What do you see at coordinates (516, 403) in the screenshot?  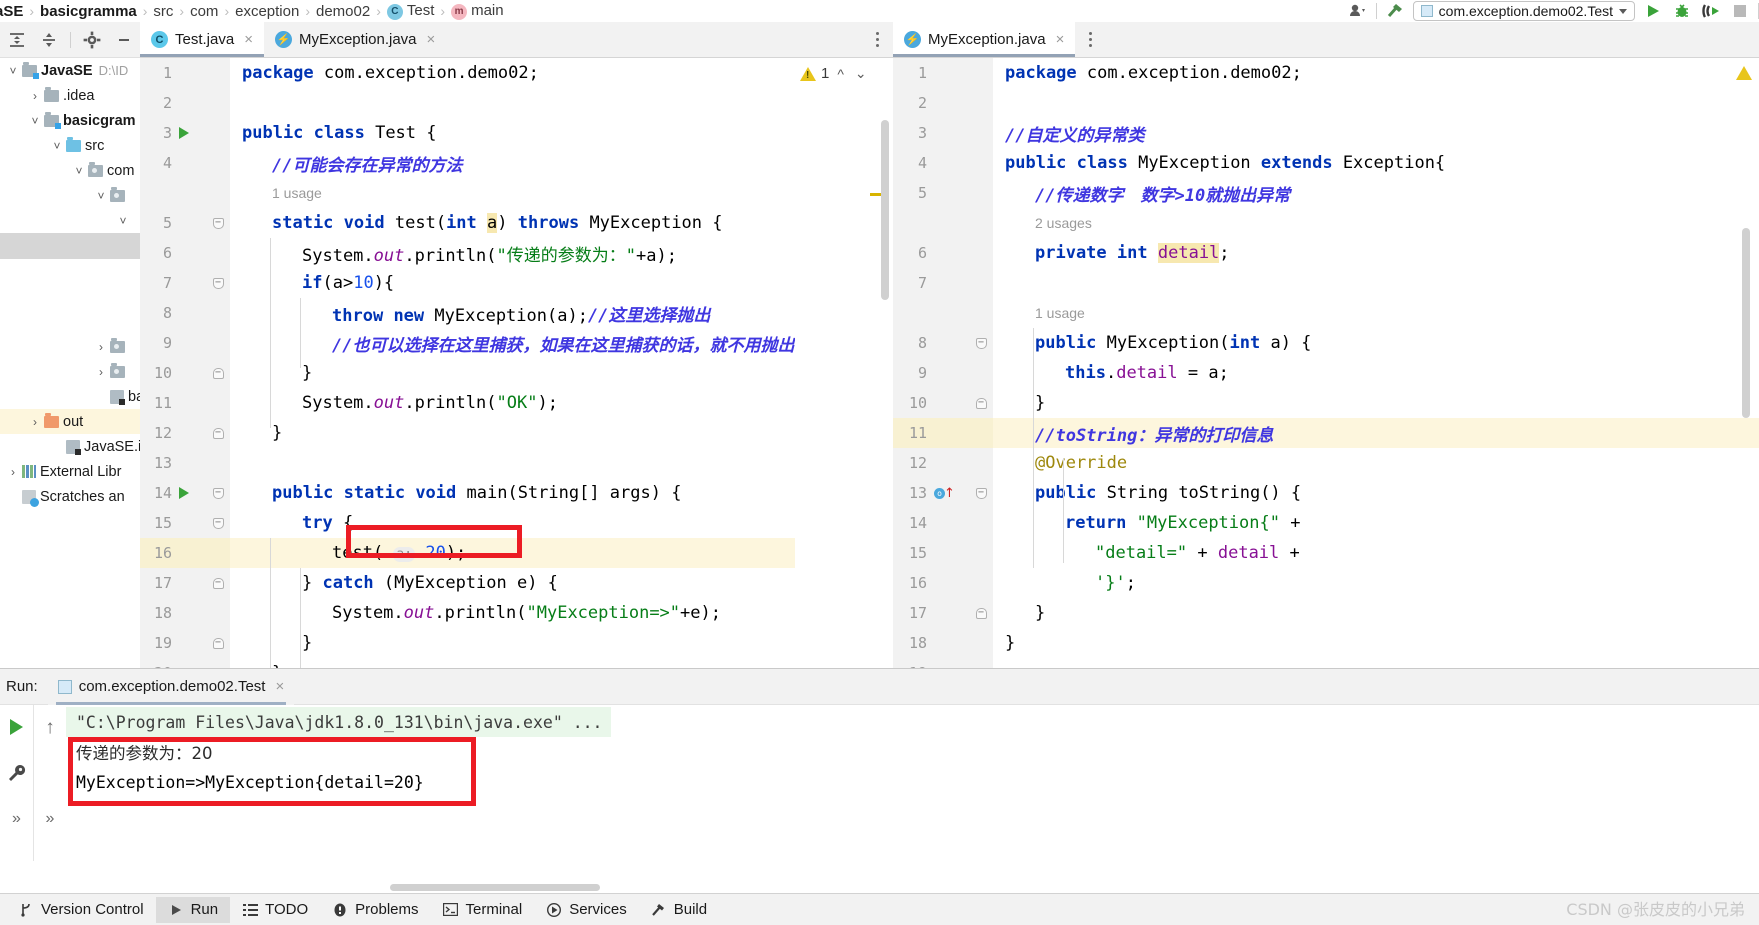 I see `code-line: 11 System.out.println("OK");` at bounding box center [516, 403].